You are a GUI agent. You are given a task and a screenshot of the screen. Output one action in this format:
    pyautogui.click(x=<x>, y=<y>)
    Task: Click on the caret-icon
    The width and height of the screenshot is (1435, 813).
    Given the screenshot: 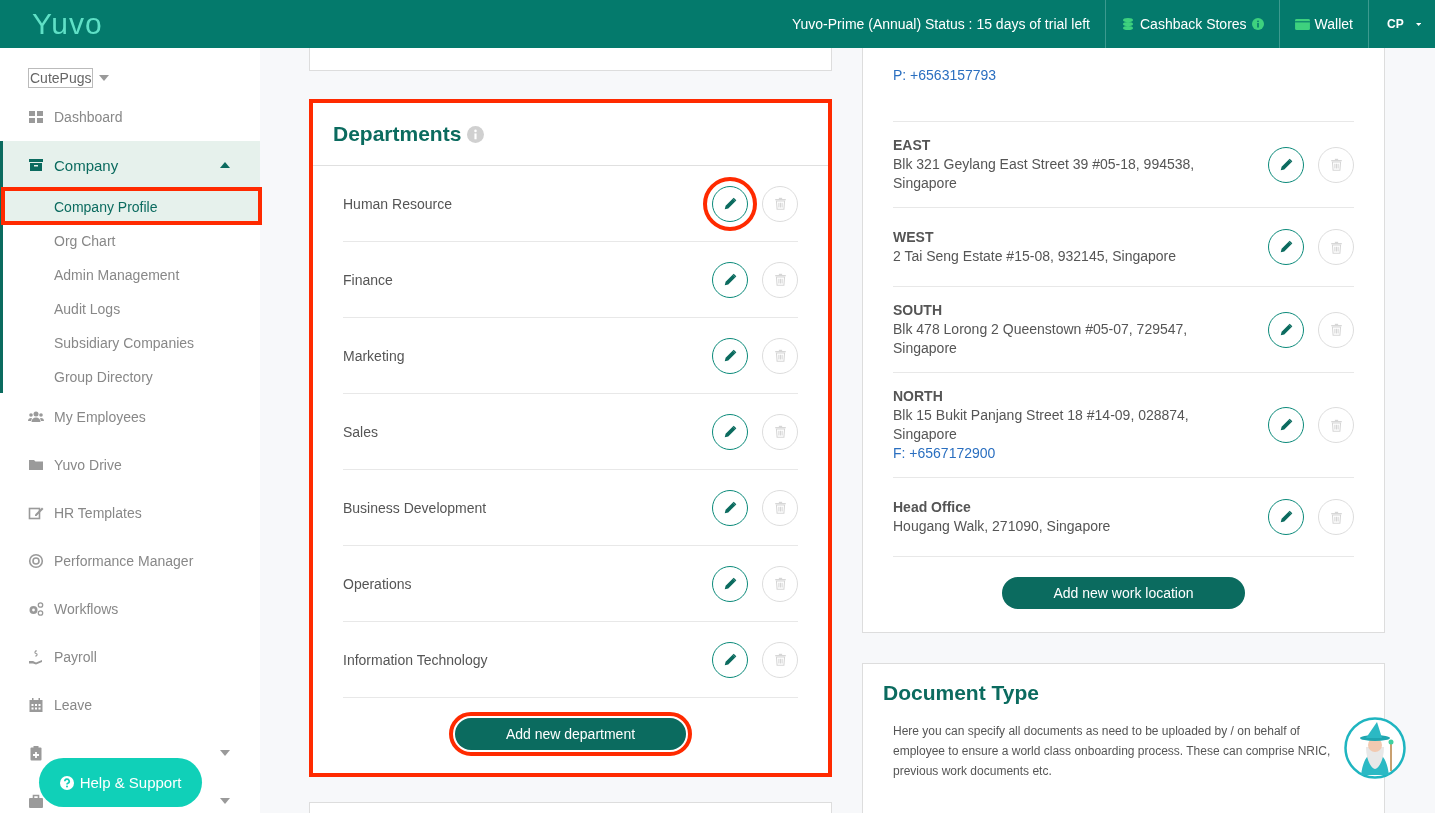 What is the action you would take?
    pyautogui.click(x=104, y=78)
    